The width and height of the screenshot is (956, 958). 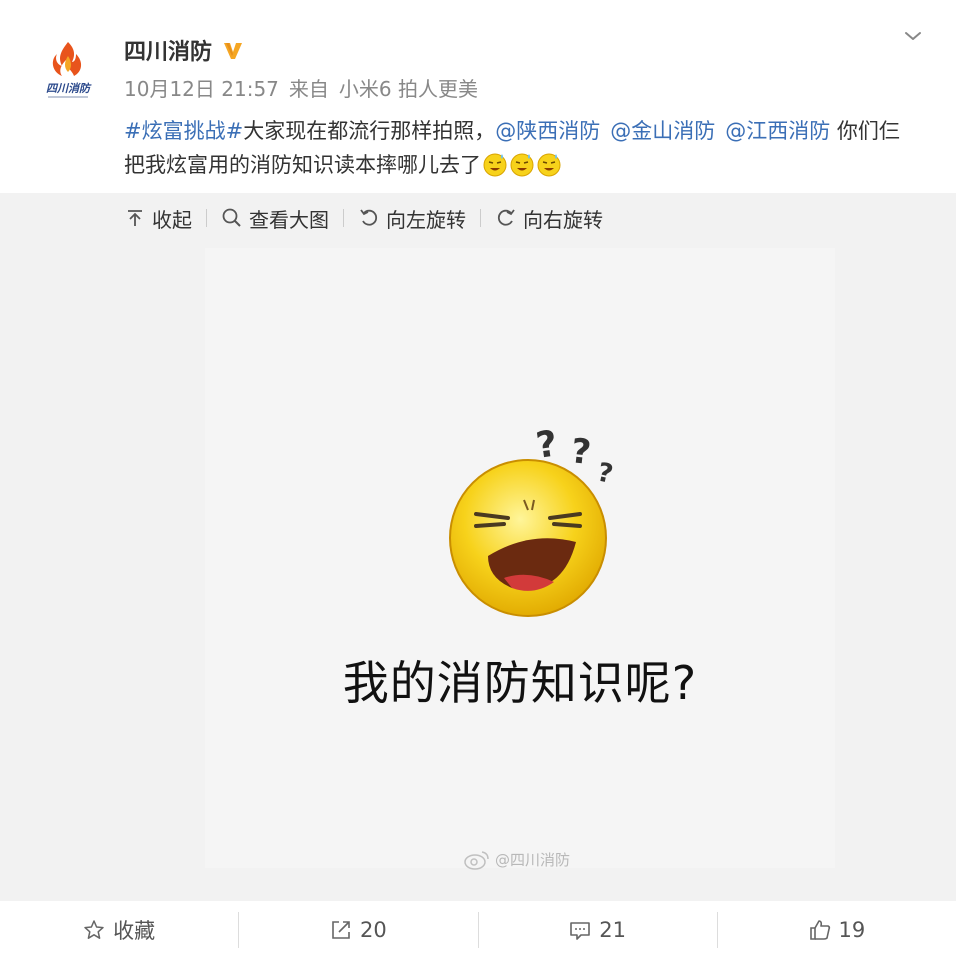 What do you see at coordinates (532, 520) in the screenshot?
I see `confused-grin-emoji-icon: ? ? ?` at bounding box center [532, 520].